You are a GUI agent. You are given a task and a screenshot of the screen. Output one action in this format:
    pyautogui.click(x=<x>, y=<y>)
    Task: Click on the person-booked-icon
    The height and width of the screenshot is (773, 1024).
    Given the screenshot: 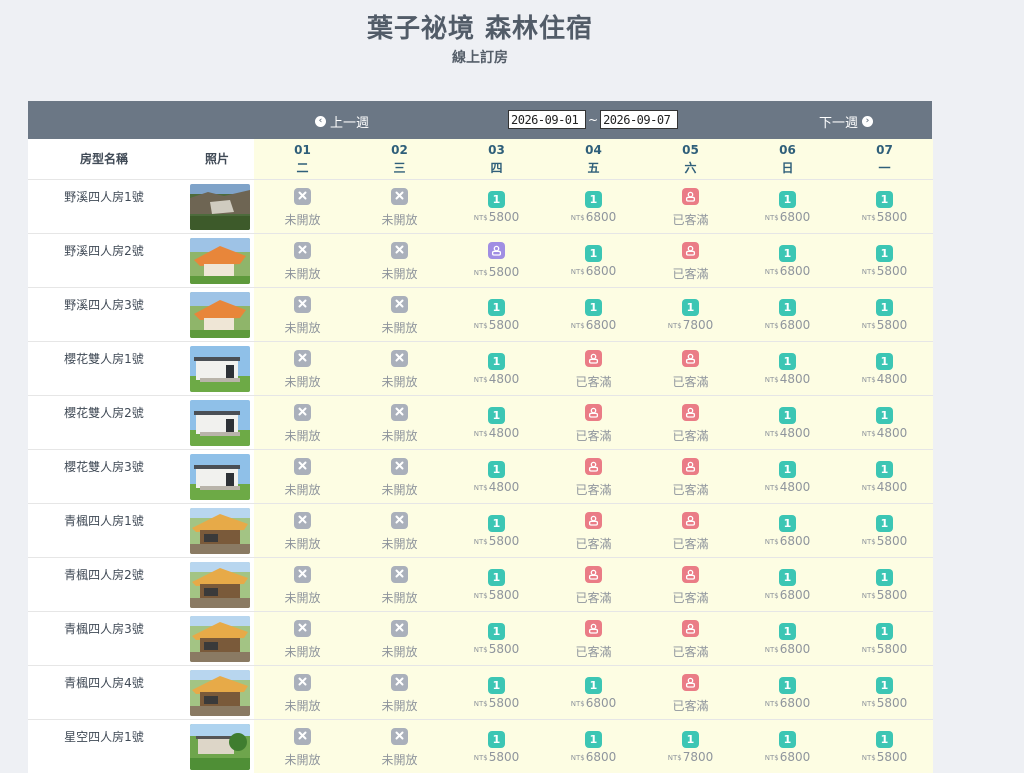 What is the action you would take?
    pyautogui.click(x=496, y=250)
    